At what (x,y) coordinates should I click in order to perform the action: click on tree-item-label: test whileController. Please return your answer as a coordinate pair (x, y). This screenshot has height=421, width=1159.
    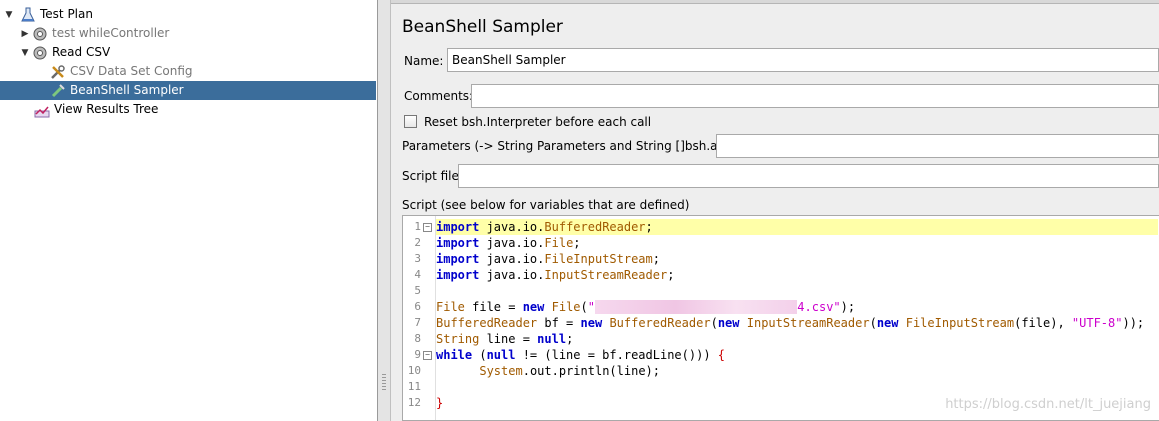
    Looking at the image, I should click on (111, 33).